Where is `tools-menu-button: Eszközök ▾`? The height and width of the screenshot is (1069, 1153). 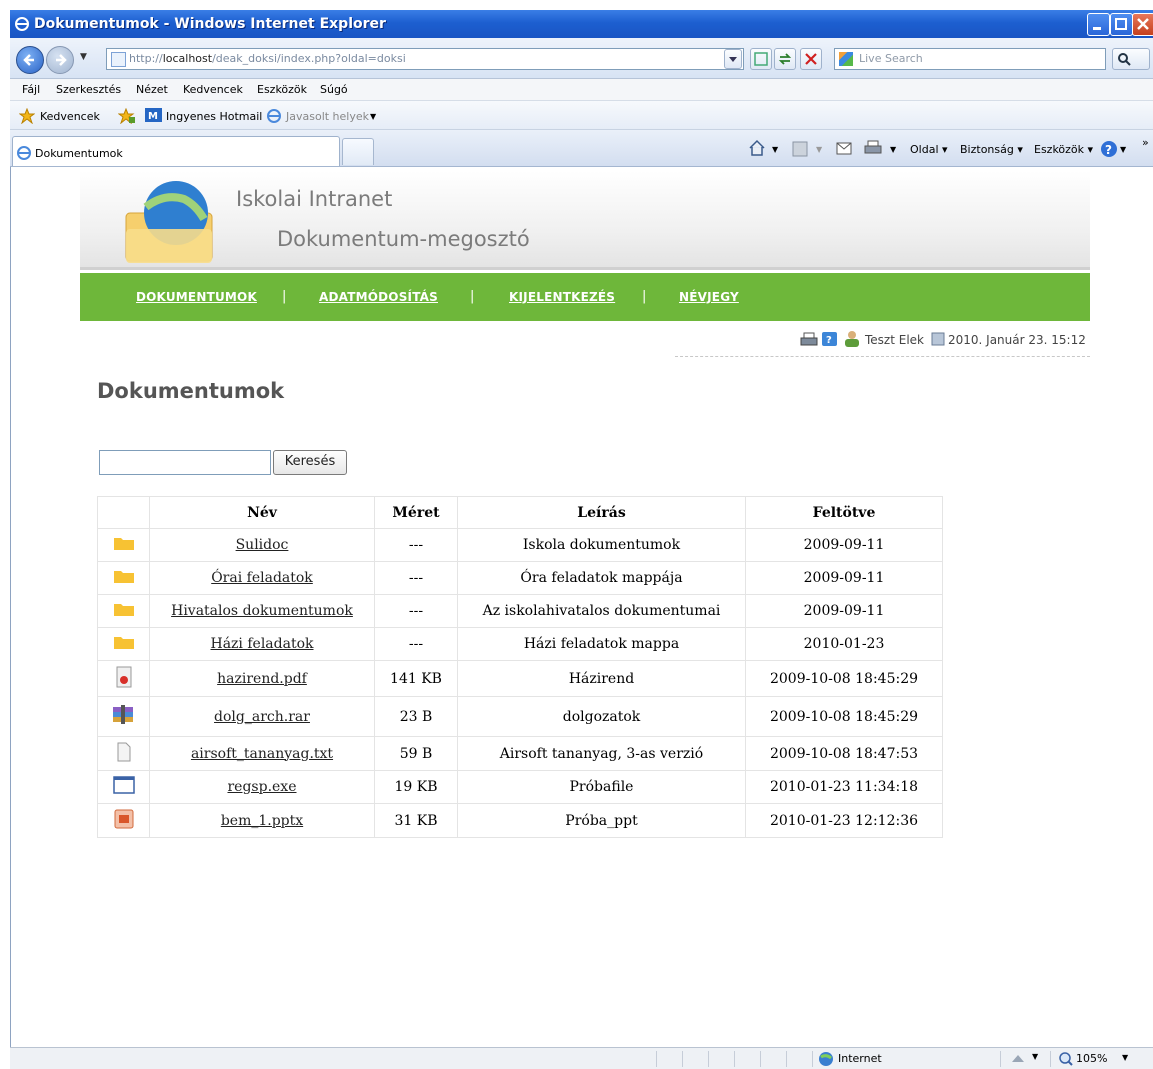 tools-menu-button: Eszközök ▾ is located at coordinates (1063, 149).